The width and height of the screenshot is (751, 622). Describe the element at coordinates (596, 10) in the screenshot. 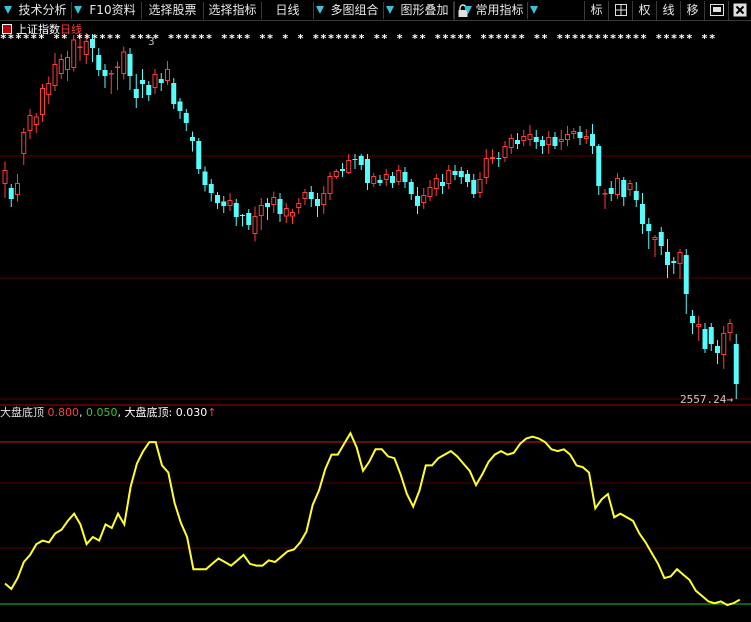

I see `mark-button: 标` at that location.